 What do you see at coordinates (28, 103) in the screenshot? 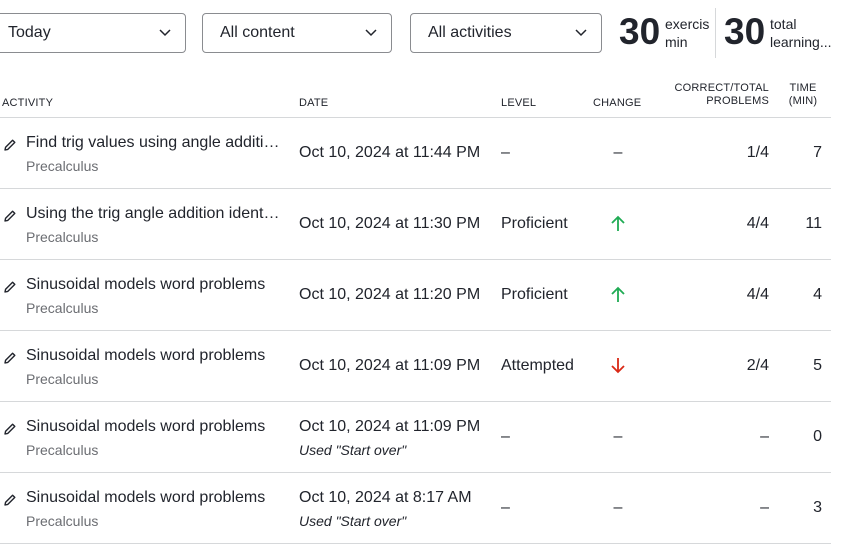
I see `header-activity: ACTIVITY` at bounding box center [28, 103].